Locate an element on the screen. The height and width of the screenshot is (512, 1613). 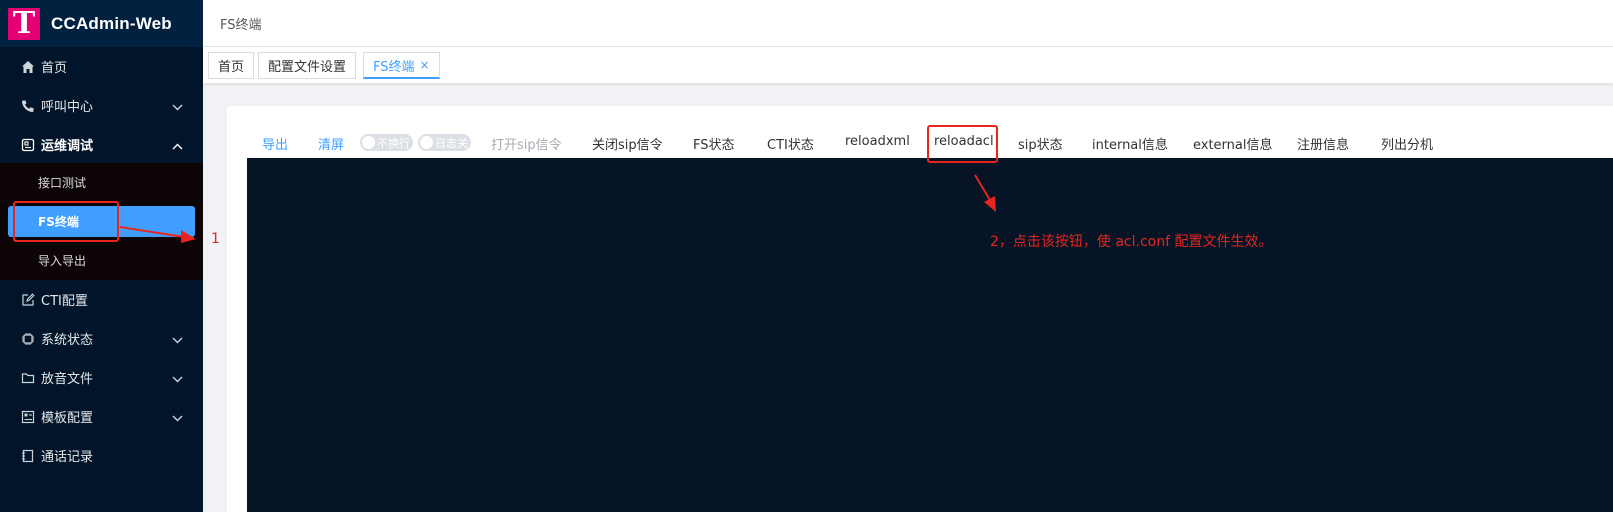
cti-status-button: CTI状态 is located at coordinates (790, 143).